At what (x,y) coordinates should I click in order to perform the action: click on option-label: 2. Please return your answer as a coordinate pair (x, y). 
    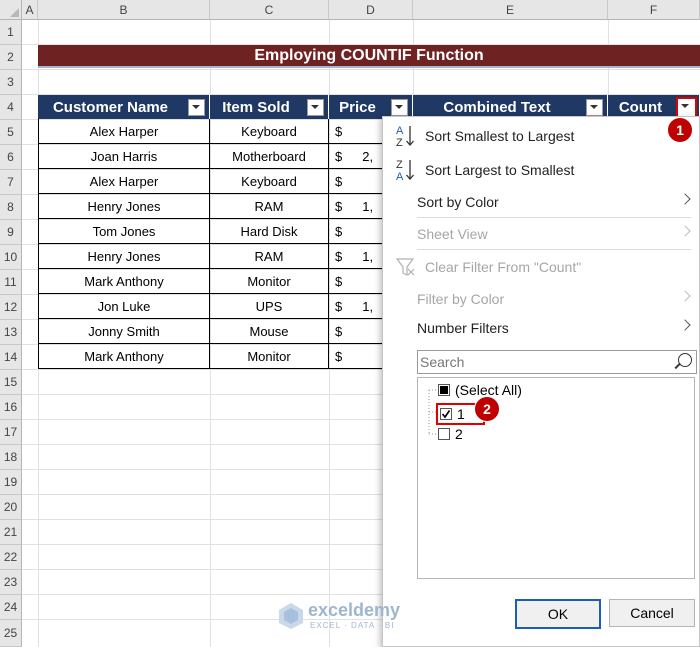
    Looking at the image, I should click on (459, 434).